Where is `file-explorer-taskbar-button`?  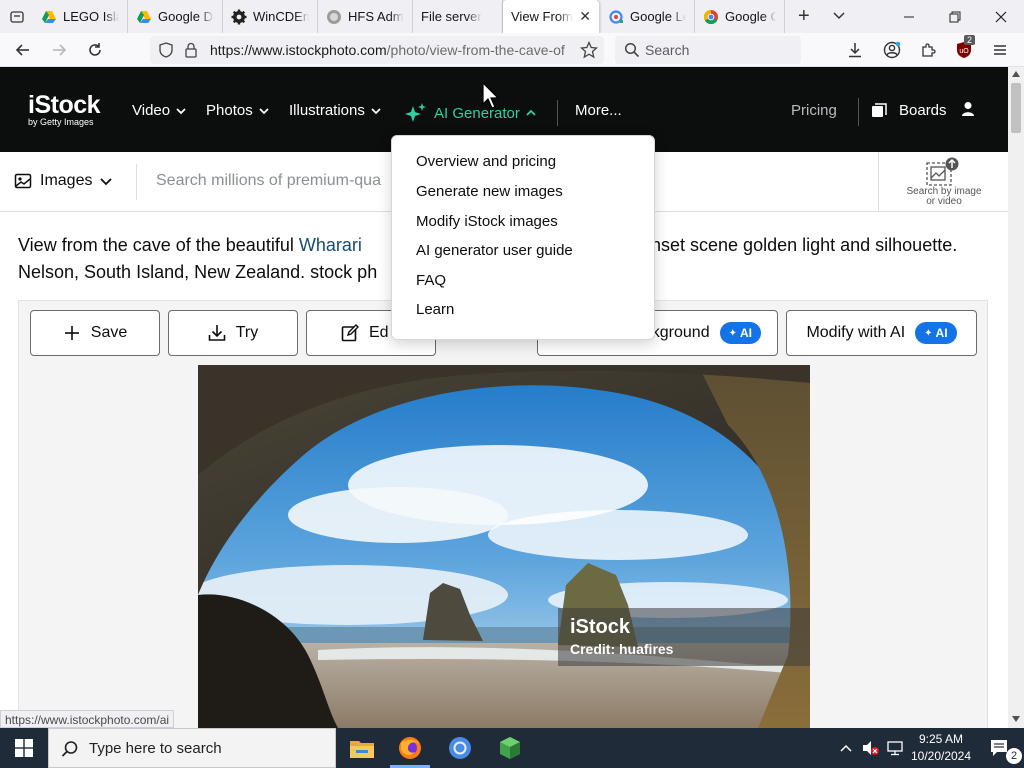
file-explorer-taskbar-button is located at coordinates (362, 748).